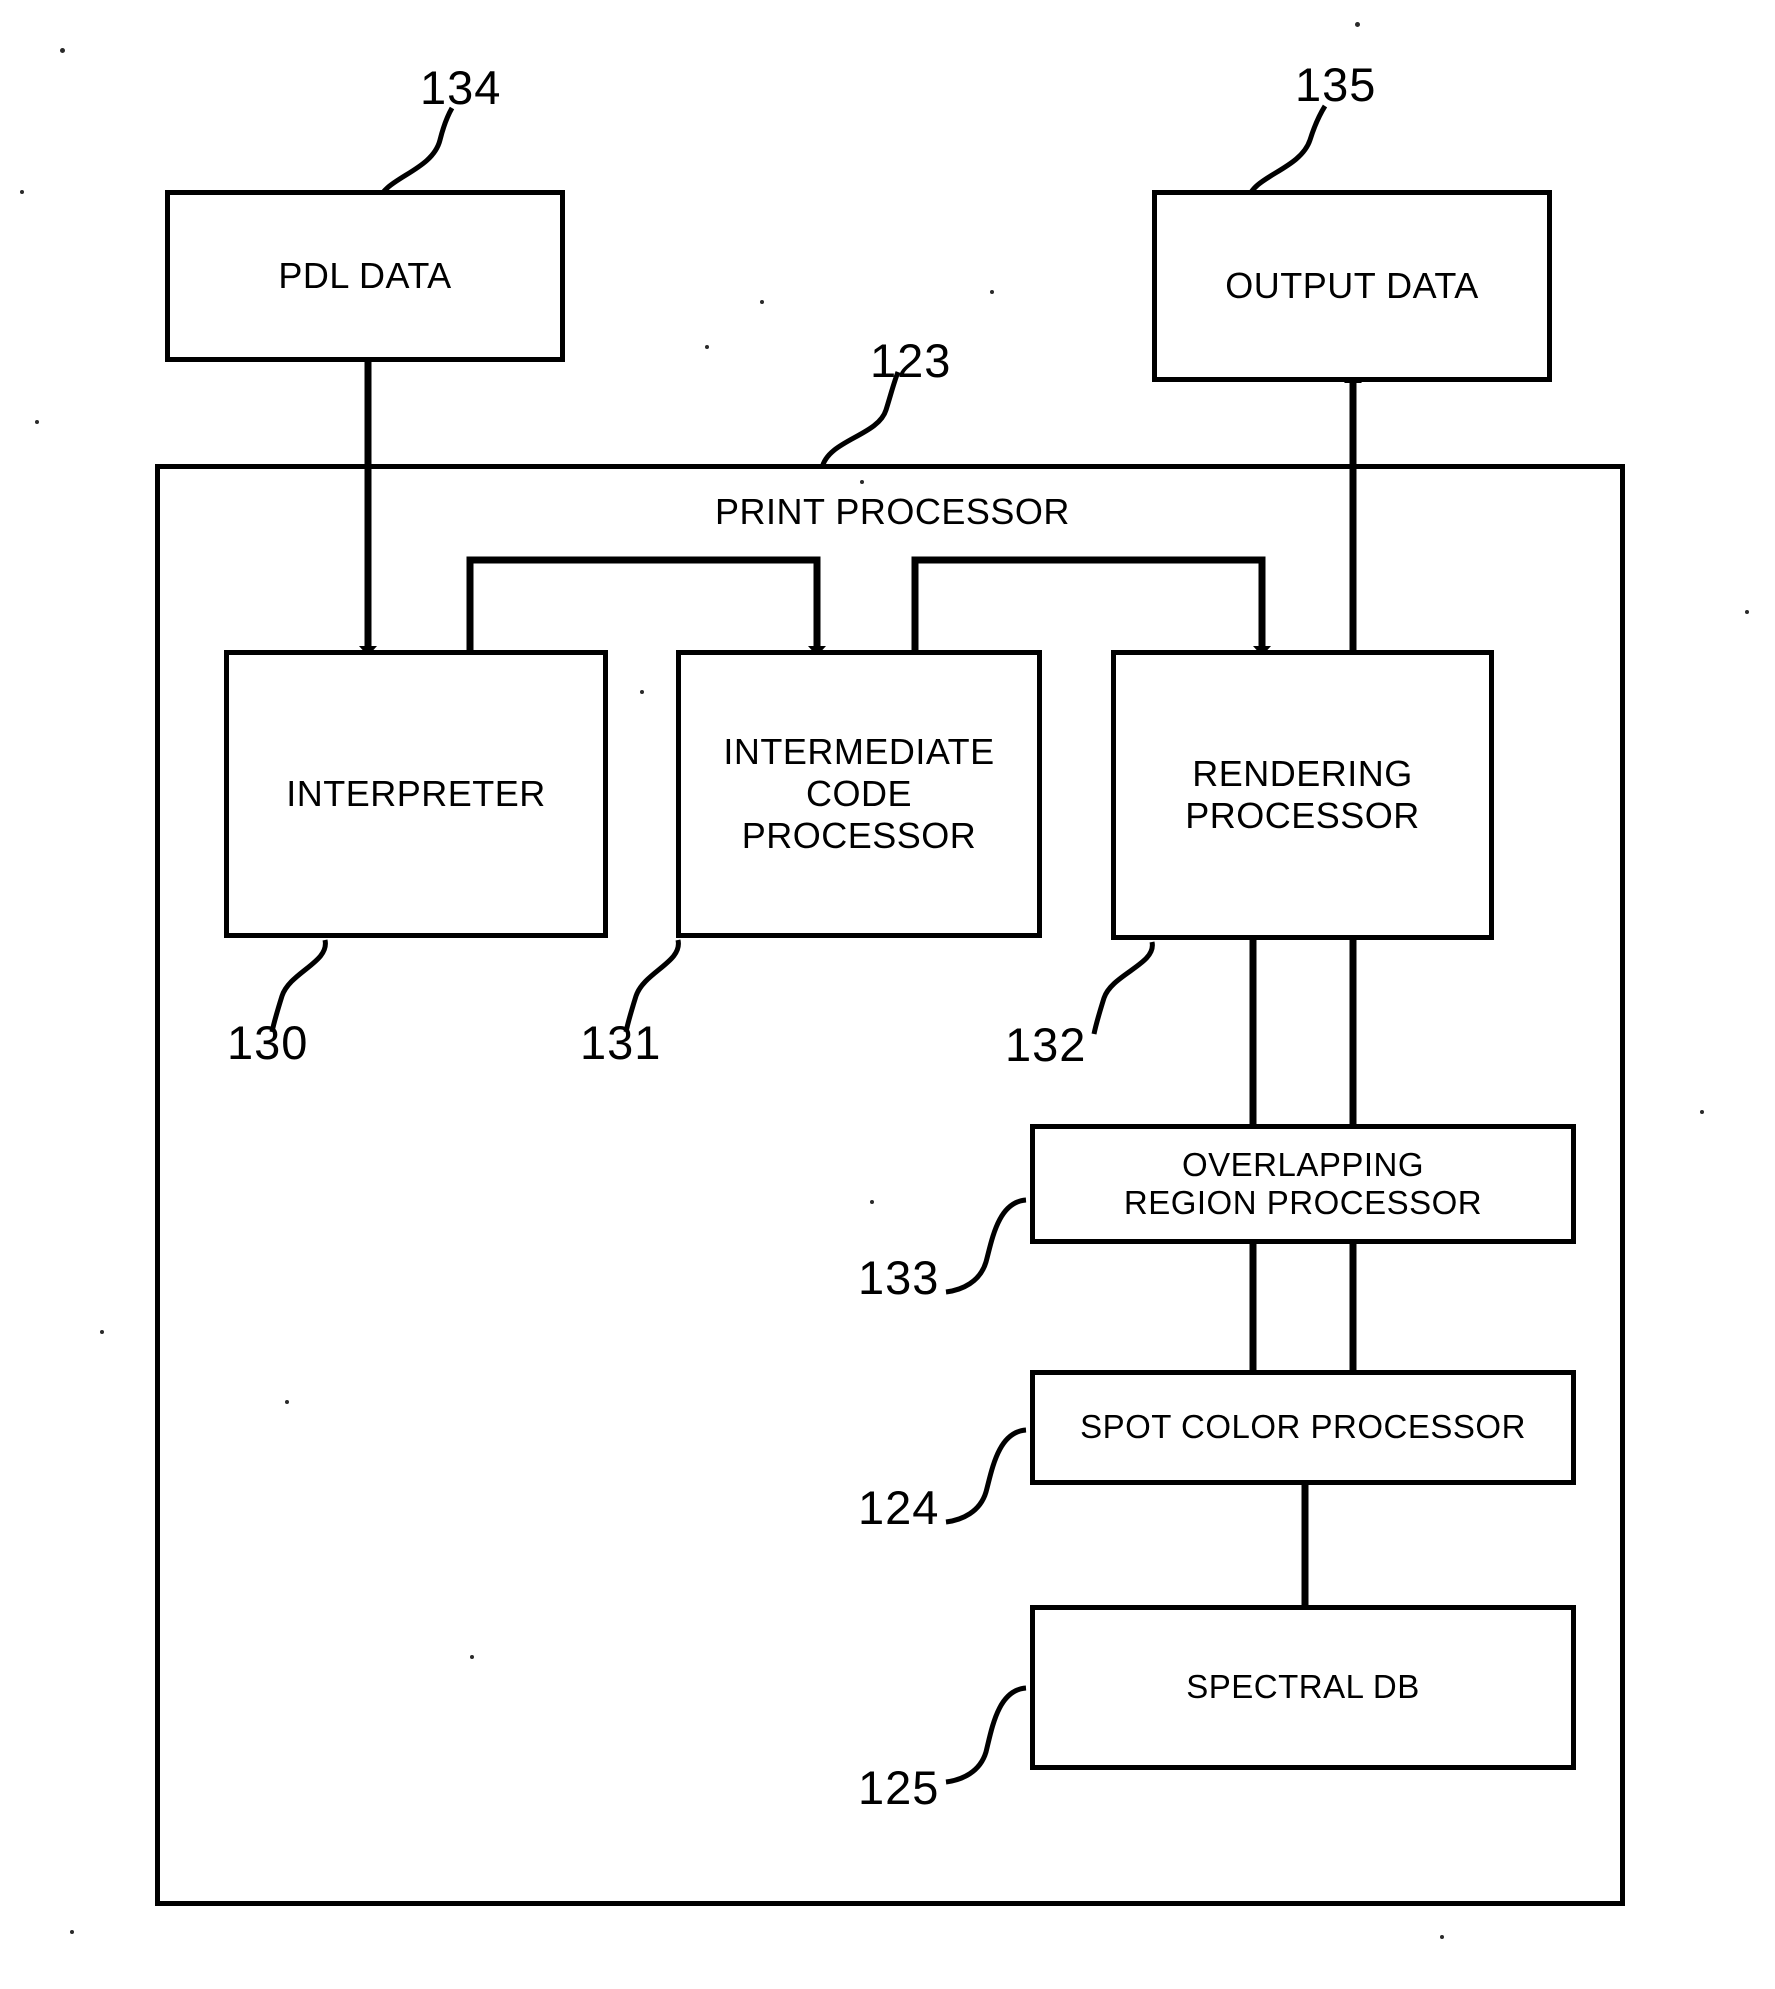 The width and height of the screenshot is (1775, 1989). I want to click on node-output-data: OUTPUT DATA, so click(1352, 286).